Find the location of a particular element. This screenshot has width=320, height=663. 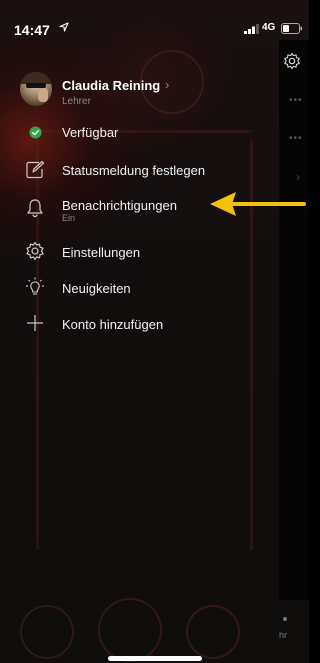

battery-icon is located at coordinates (291, 28).